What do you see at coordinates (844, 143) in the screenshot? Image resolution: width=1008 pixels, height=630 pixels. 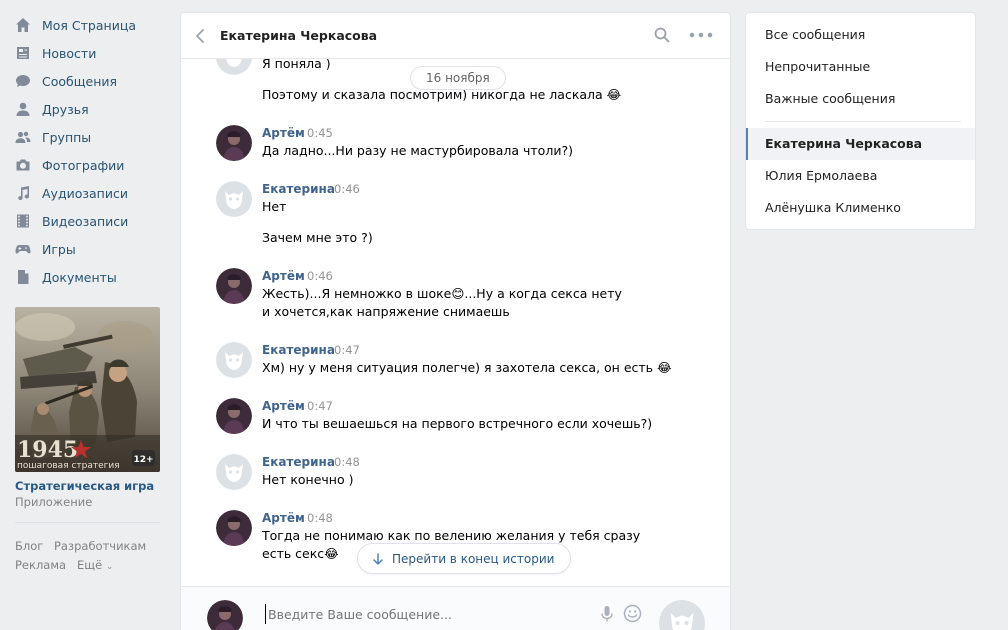 I see `conversation-name: Екатерина Черкасова` at bounding box center [844, 143].